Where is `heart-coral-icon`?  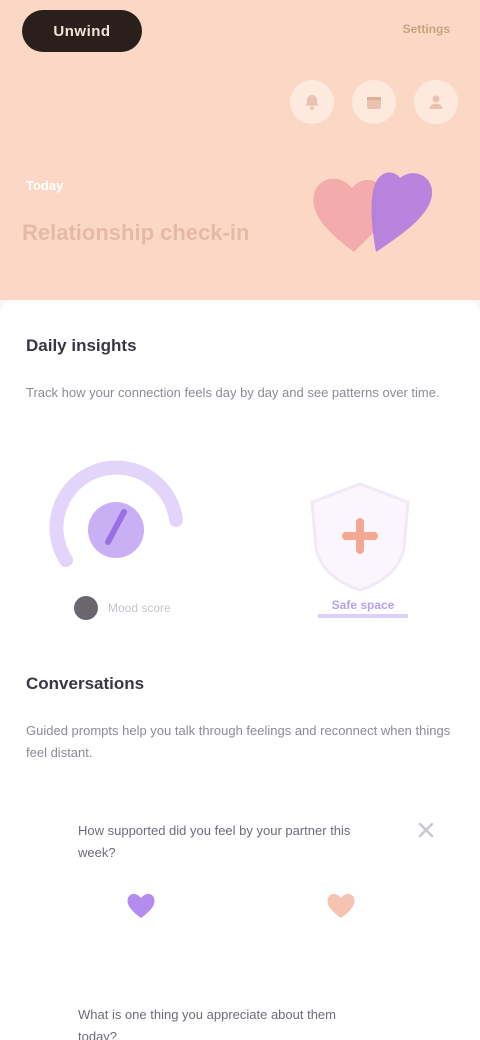
heart-coral-icon is located at coordinates (341, 905).